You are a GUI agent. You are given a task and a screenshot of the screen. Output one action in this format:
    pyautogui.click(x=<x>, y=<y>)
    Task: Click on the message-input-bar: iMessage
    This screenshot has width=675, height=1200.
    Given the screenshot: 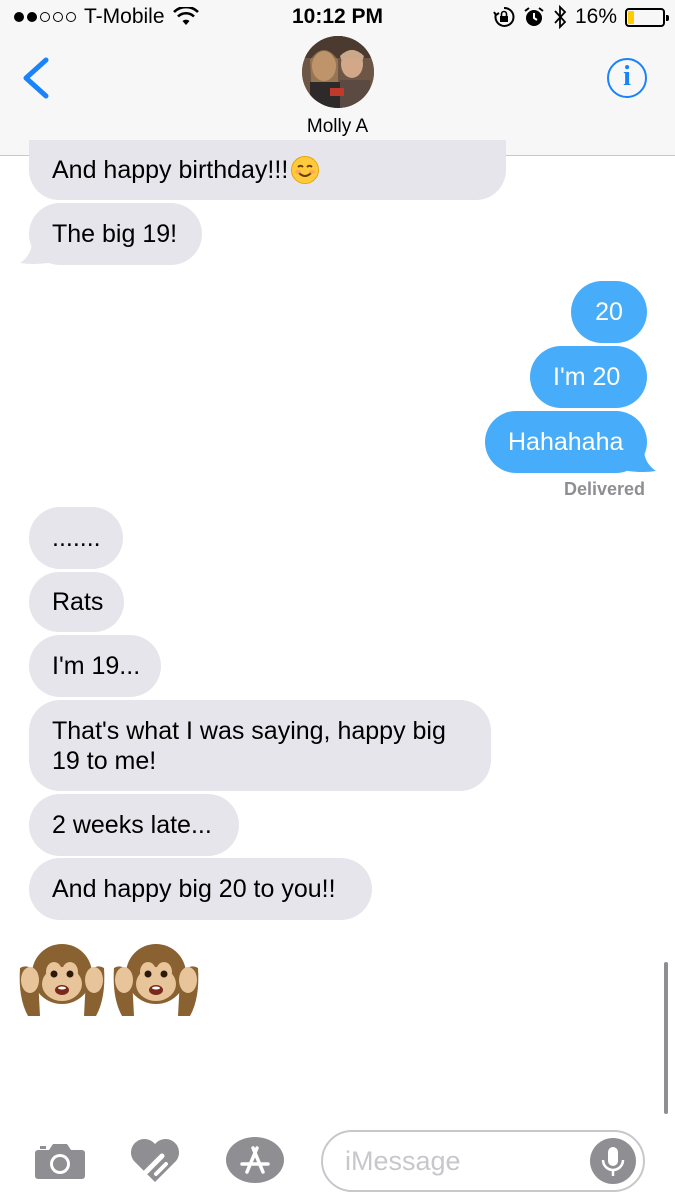 What is the action you would take?
    pyautogui.click(x=337, y=1160)
    